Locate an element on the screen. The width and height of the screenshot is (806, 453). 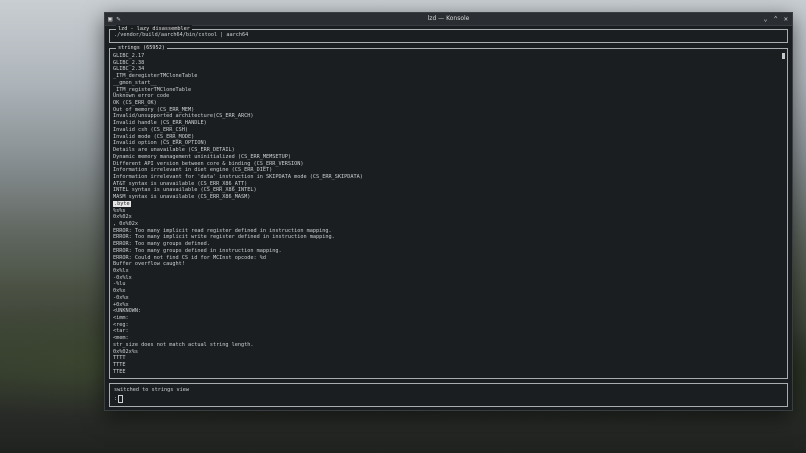
string-item: OK (CS_ERR_OK) is located at coordinates (446, 103).